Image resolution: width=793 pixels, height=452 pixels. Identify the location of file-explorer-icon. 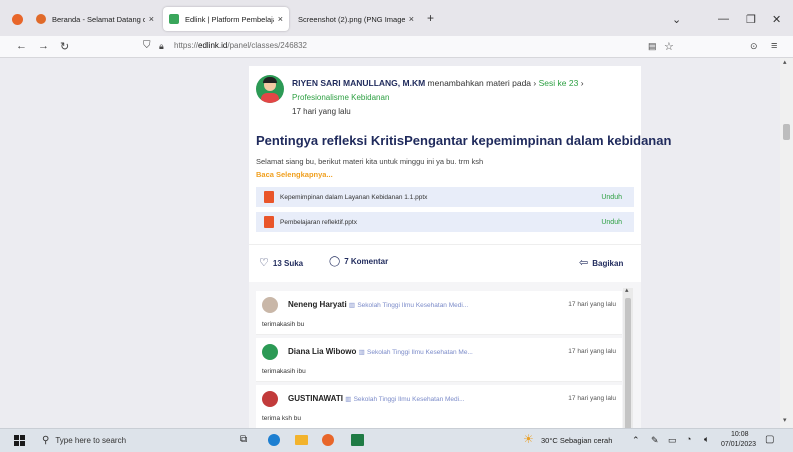
(301, 440).